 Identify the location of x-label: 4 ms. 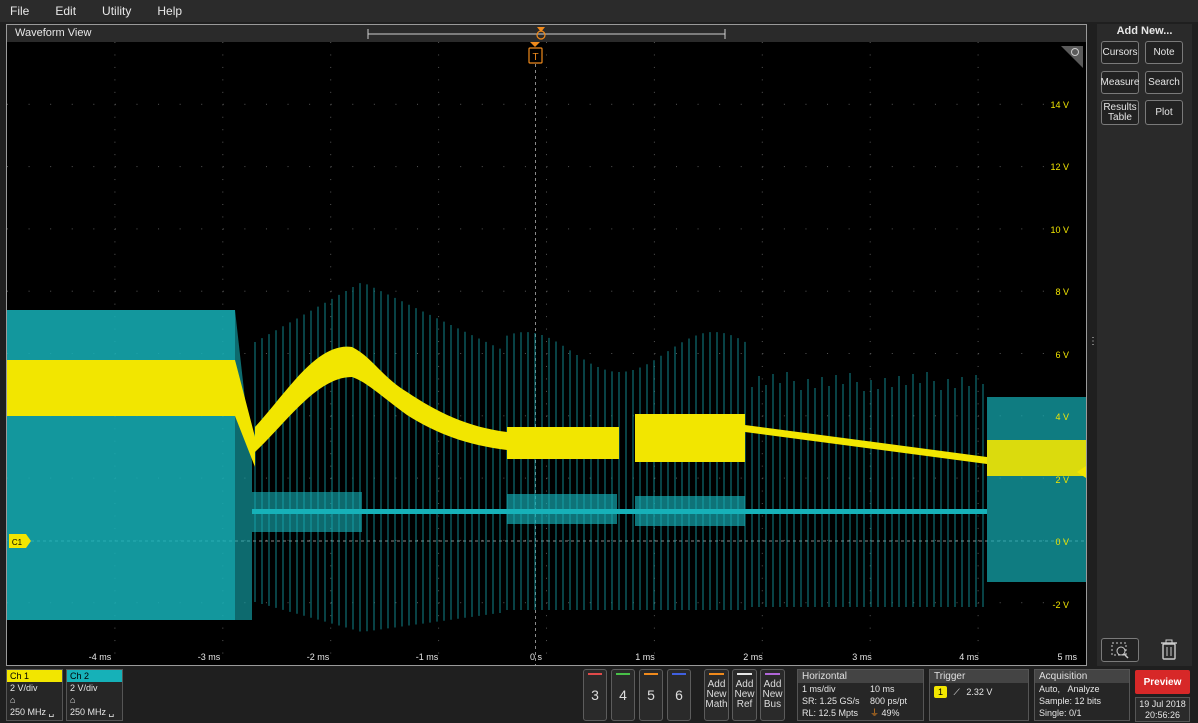
(969, 657).